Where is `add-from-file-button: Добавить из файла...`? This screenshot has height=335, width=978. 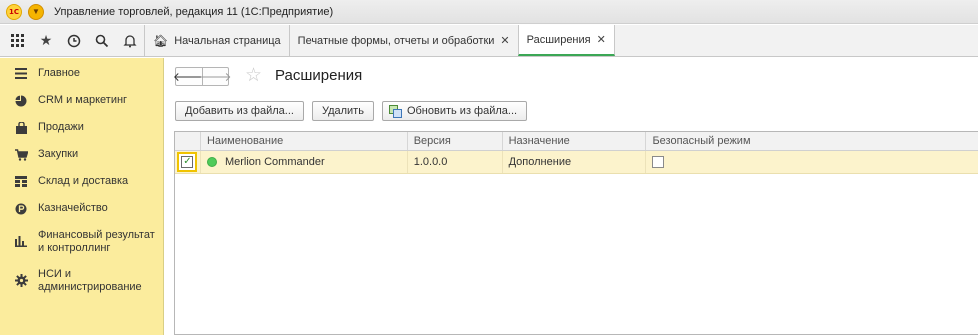 add-from-file-button: Добавить из файла... is located at coordinates (239, 111).